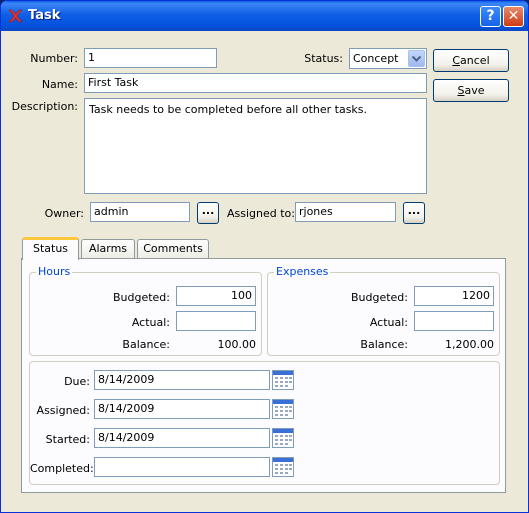 The width and height of the screenshot is (529, 513). What do you see at coordinates (173, 249) in the screenshot?
I see `tab-comments: Comments` at bounding box center [173, 249].